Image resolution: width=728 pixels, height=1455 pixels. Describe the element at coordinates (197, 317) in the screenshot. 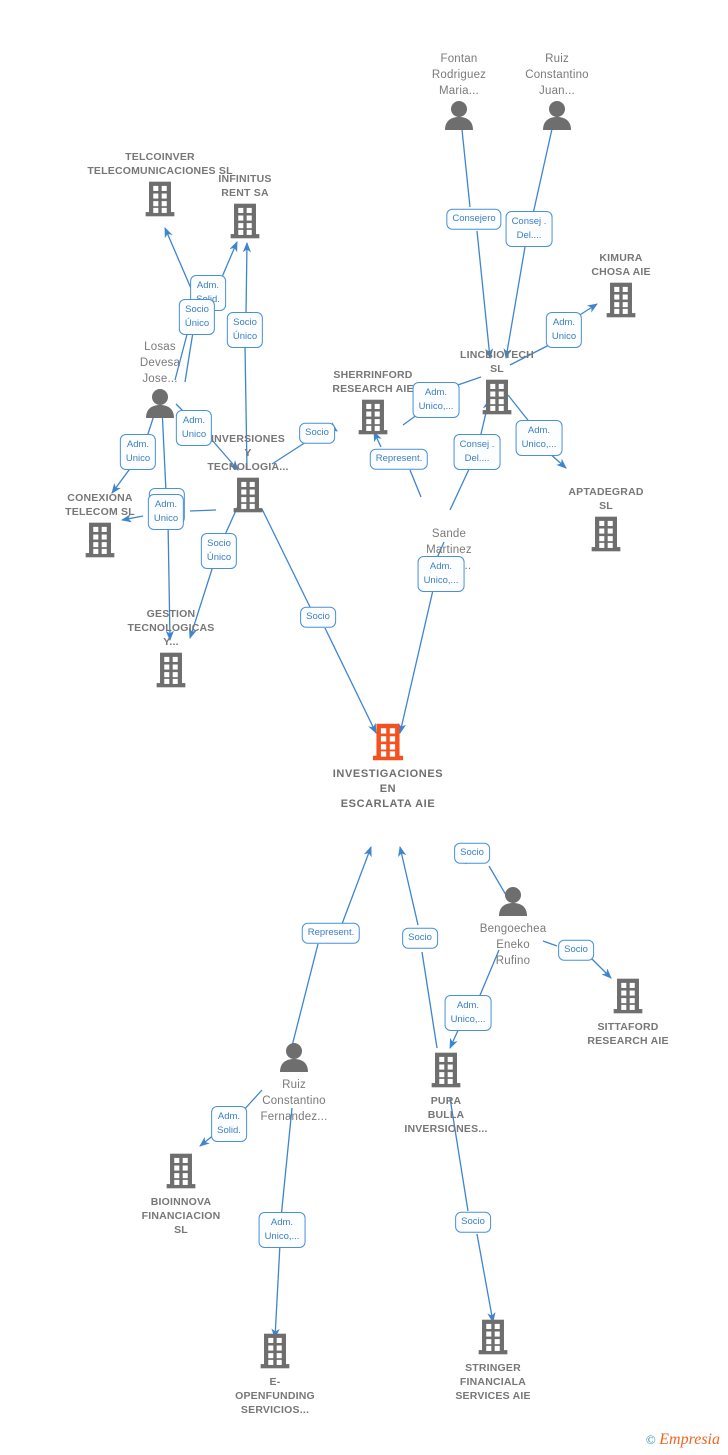

I see `edge-label-losas-to-infinitus: Socio Único` at that location.